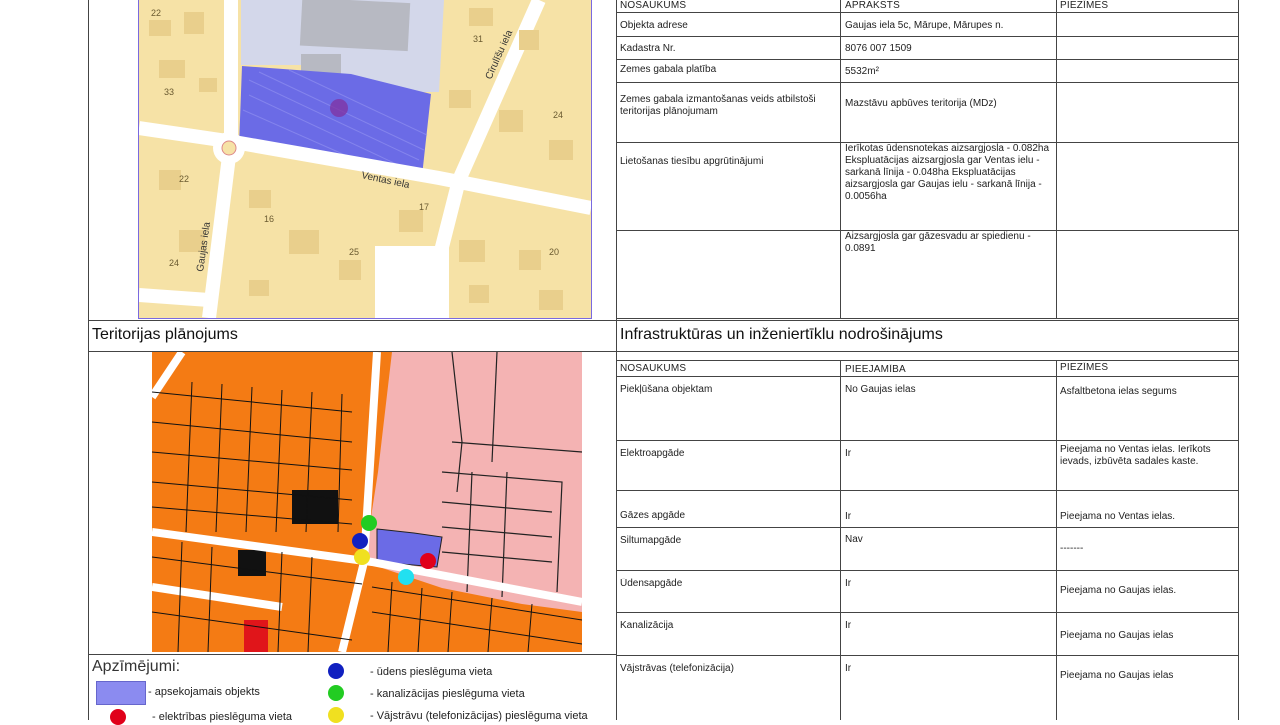 Image resolution: width=1280 pixels, height=725 pixels. I want to click on row-value: 8076 007 1509, so click(878, 48).